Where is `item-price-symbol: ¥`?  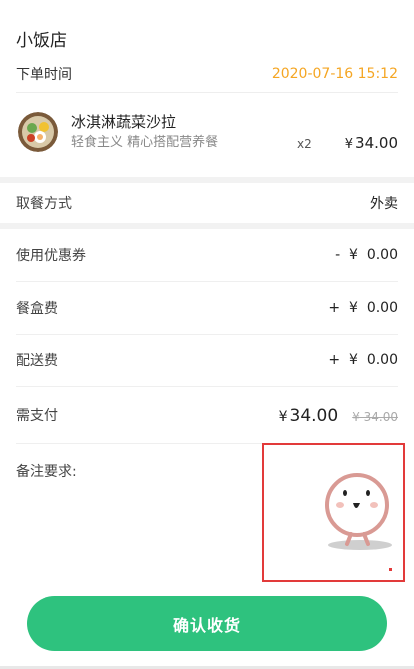 item-price-symbol: ¥ is located at coordinates (349, 144).